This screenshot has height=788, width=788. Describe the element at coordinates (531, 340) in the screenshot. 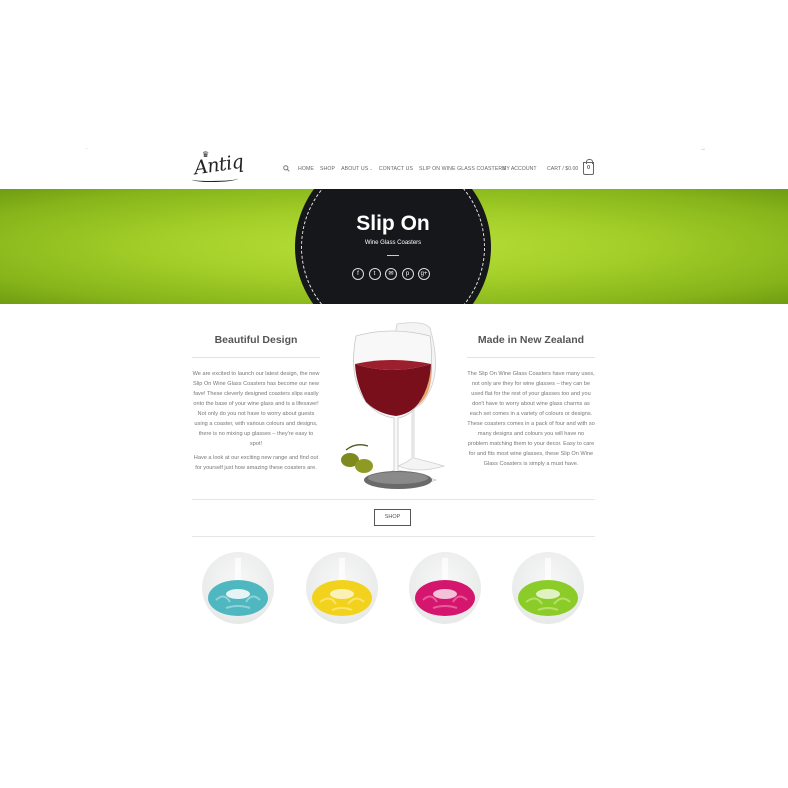

I see `made-in-nz-heading: Made in New Zealand` at that location.